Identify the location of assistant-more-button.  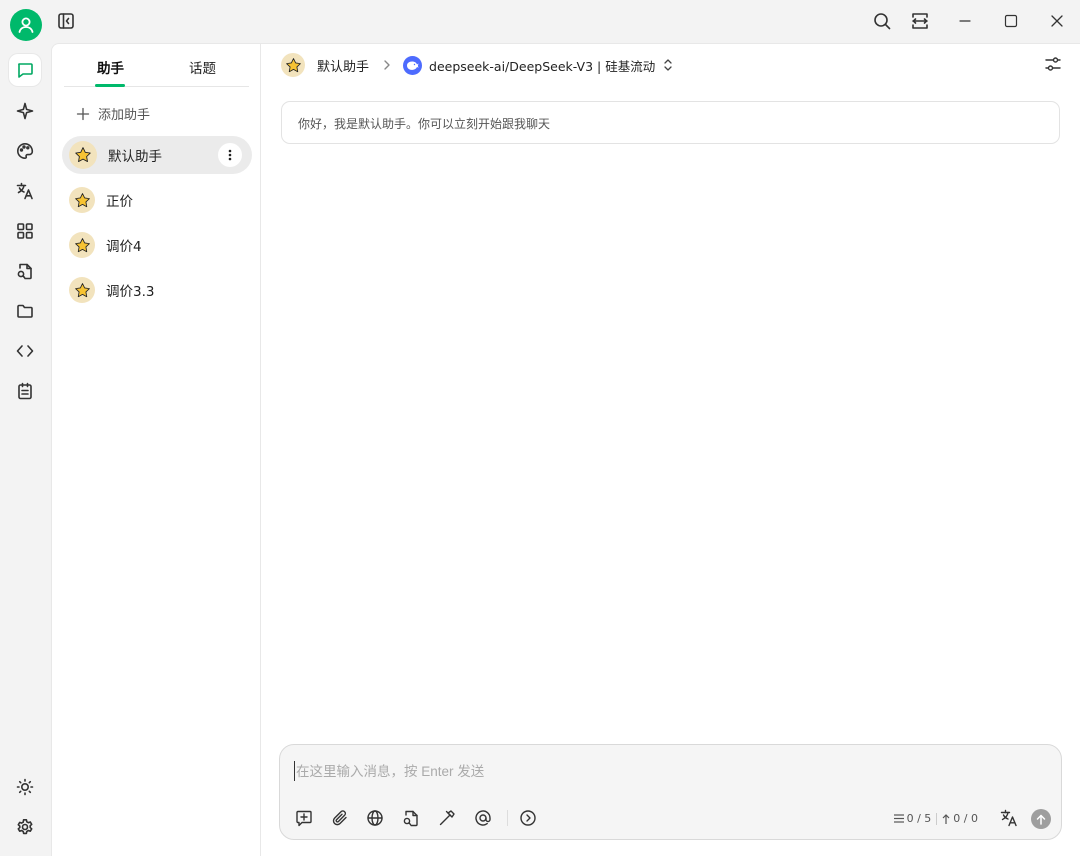
(230, 155).